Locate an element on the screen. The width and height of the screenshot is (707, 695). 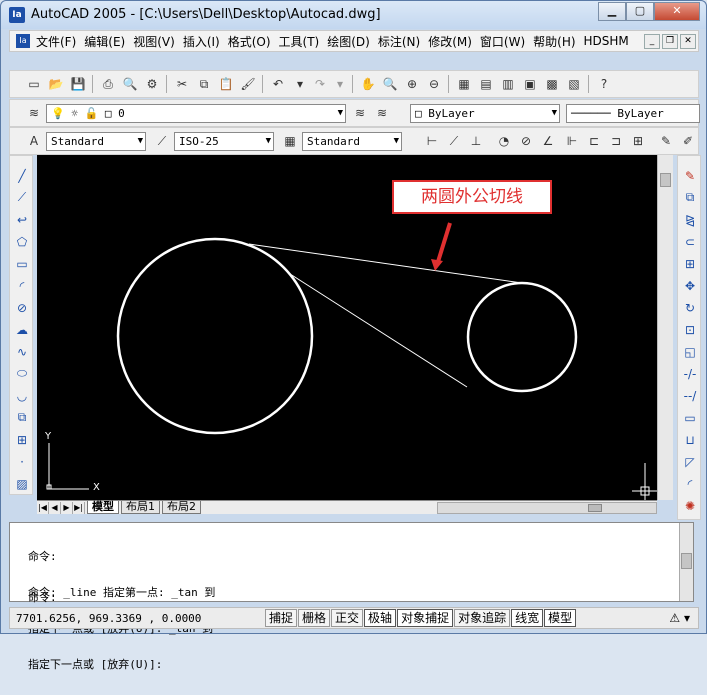
table-style-icon: ▦ is located at coordinates (290, 141).